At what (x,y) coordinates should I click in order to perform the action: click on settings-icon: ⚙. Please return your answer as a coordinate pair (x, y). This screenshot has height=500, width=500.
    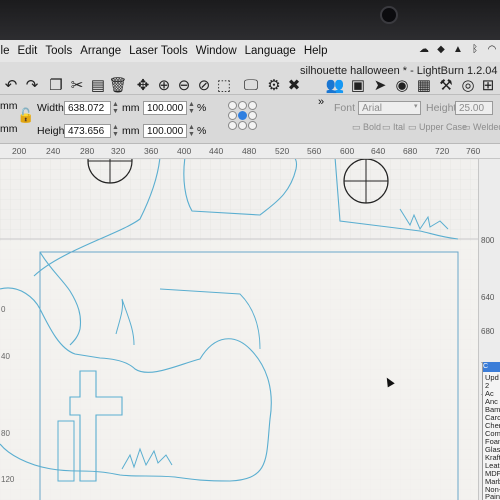
    Looking at the image, I should click on (274, 86).